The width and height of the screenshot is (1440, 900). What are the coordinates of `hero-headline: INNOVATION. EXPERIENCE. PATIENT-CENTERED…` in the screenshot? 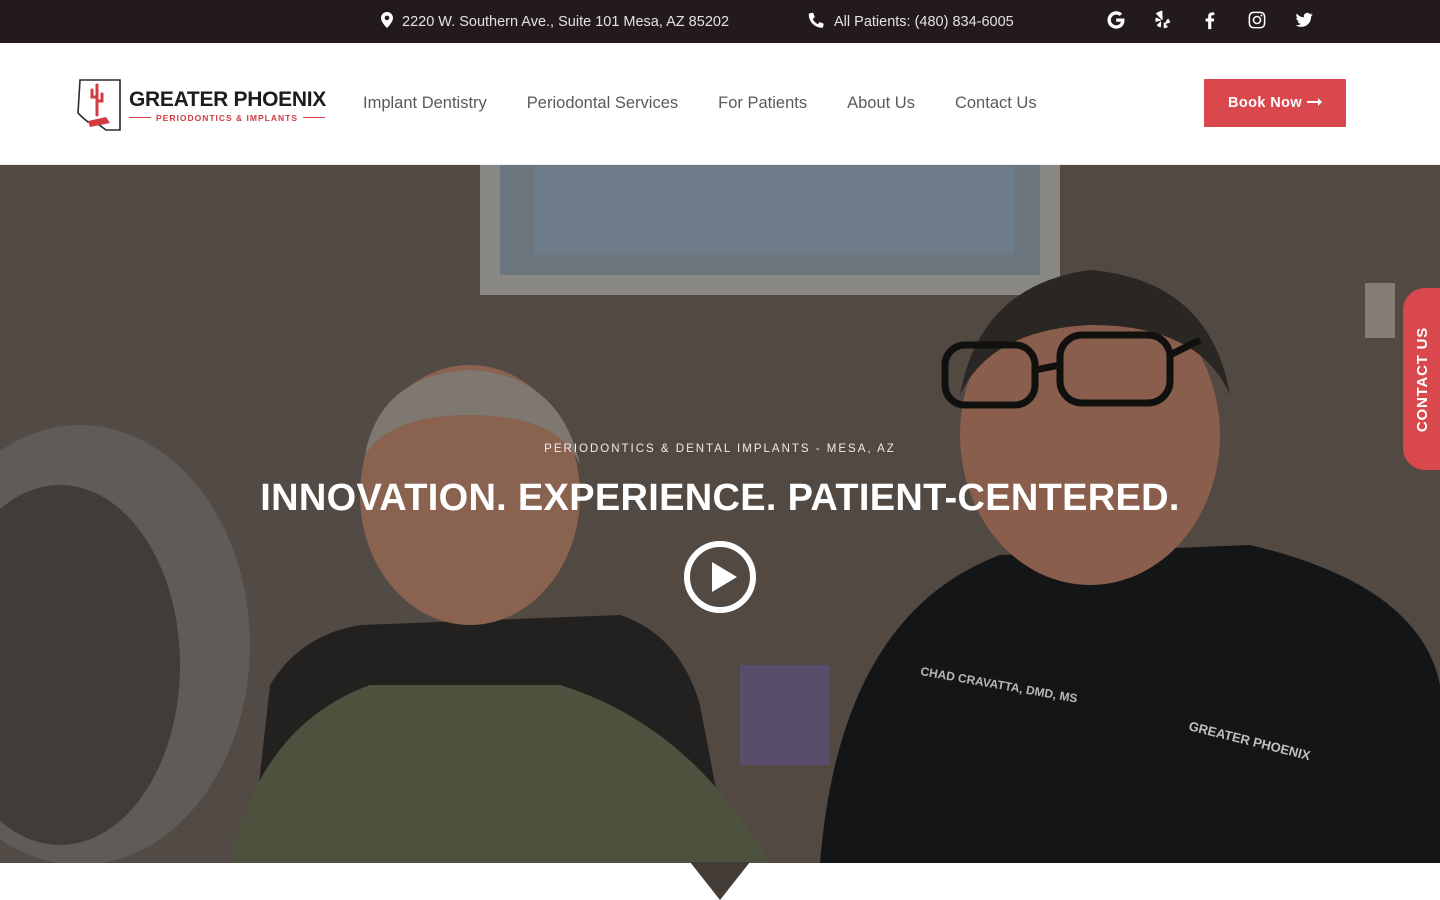 It's located at (720, 498).